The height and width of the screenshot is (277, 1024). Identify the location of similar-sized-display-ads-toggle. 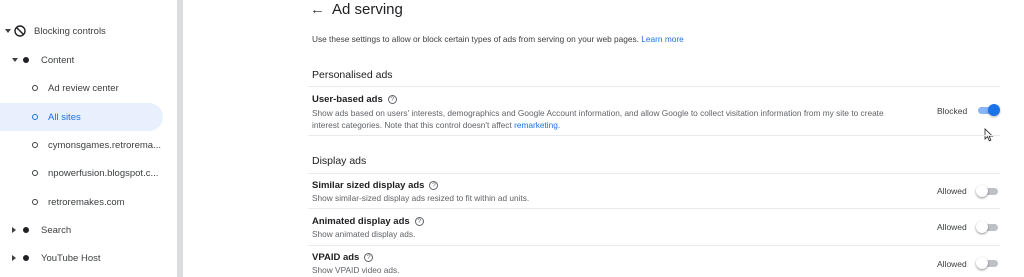
(988, 191).